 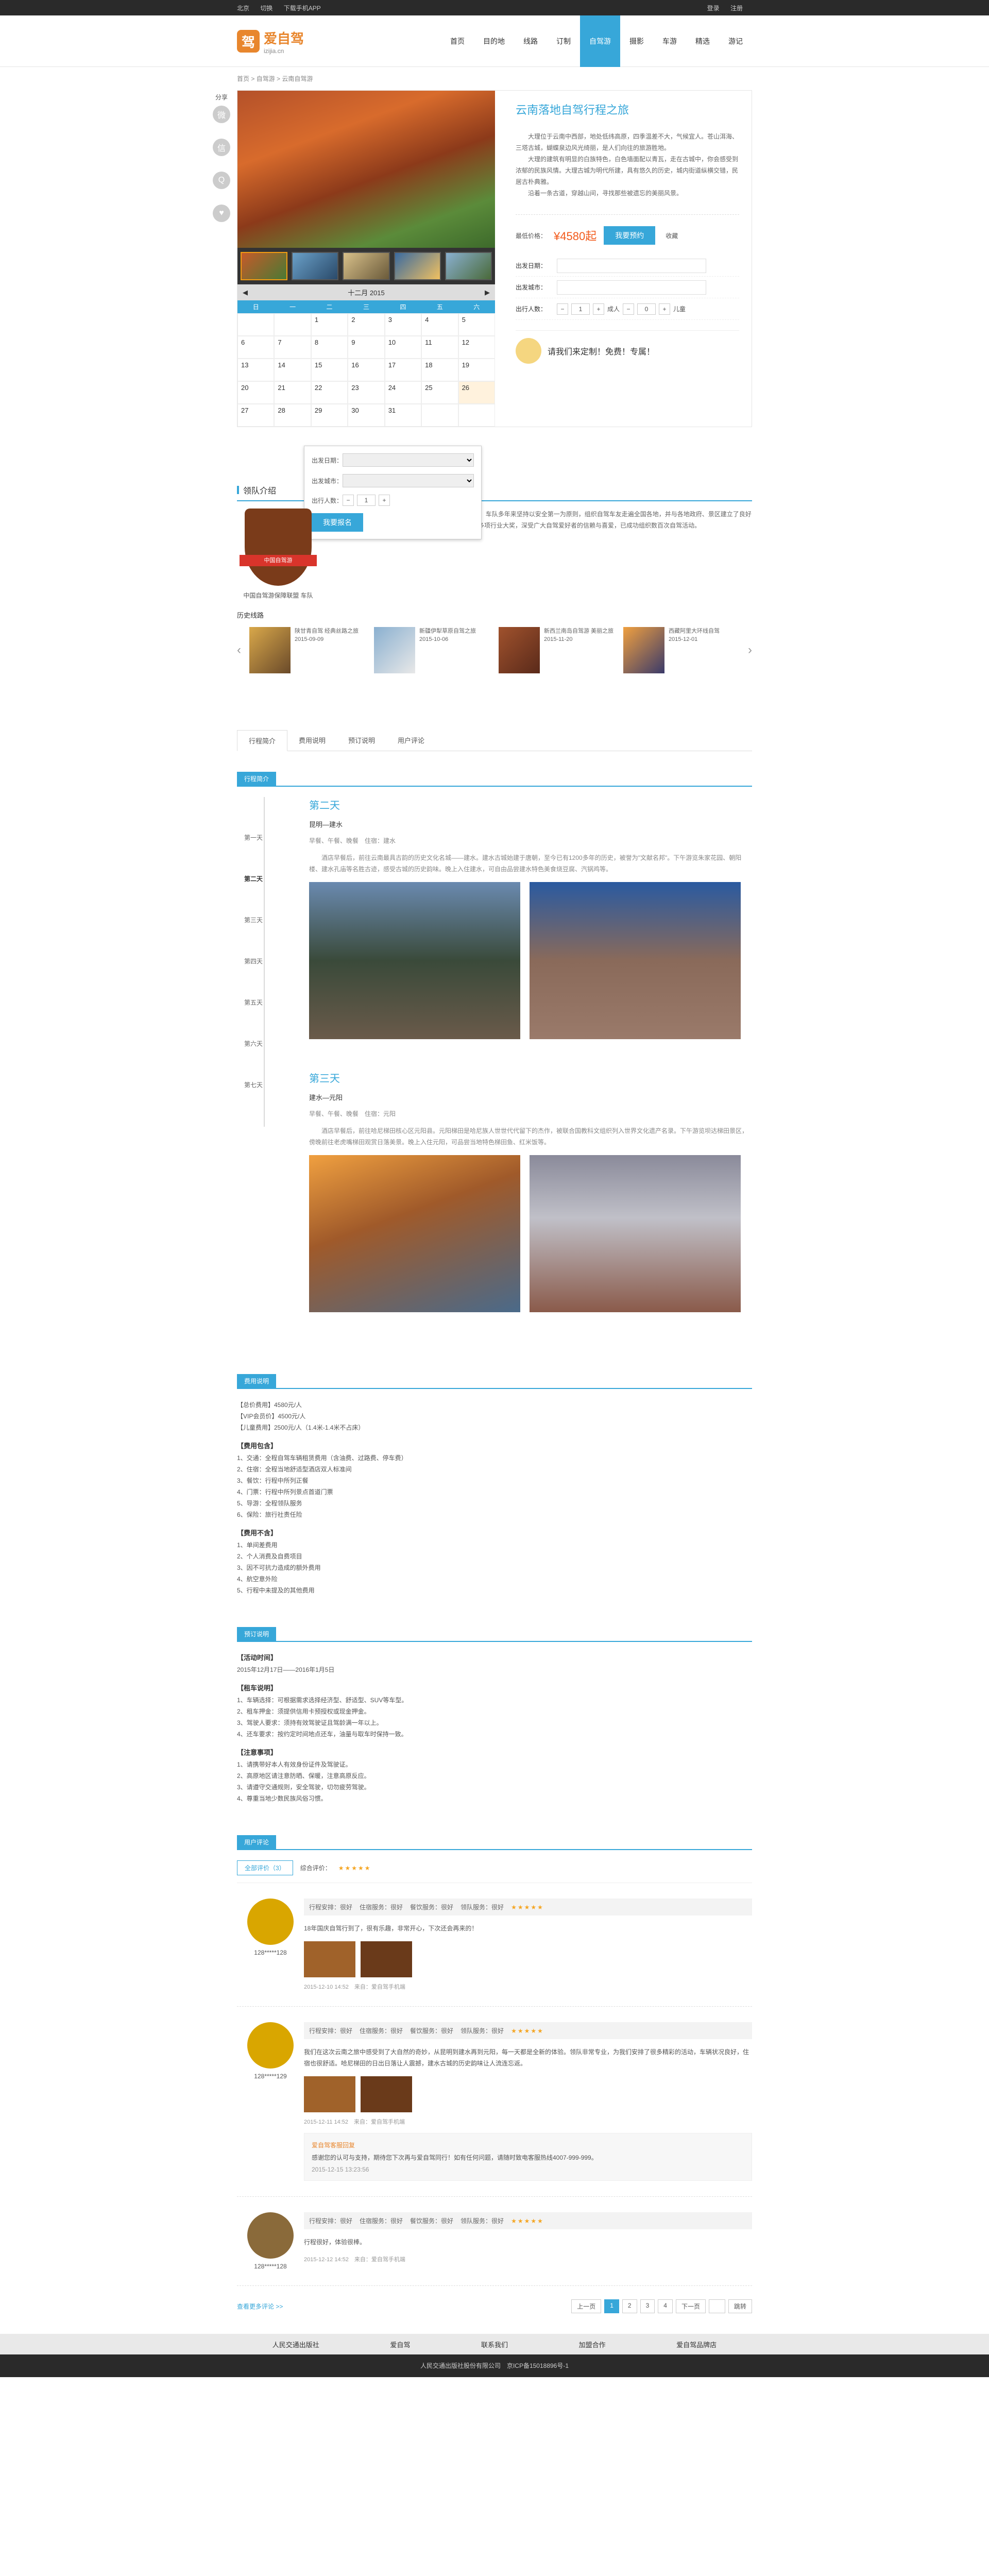 What do you see at coordinates (221, 213) in the screenshot?
I see `like-icon: ♥` at bounding box center [221, 213].